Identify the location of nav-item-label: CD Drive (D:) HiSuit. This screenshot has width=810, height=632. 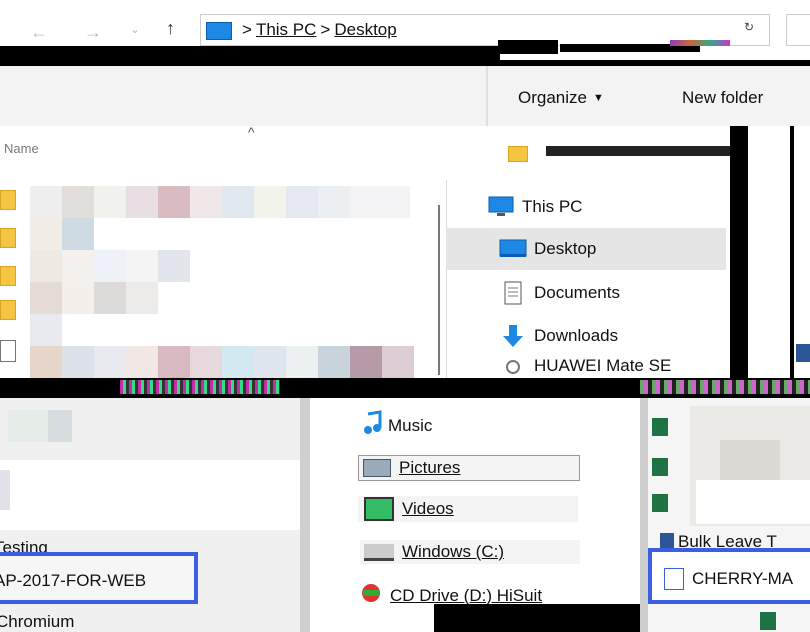
(466, 595).